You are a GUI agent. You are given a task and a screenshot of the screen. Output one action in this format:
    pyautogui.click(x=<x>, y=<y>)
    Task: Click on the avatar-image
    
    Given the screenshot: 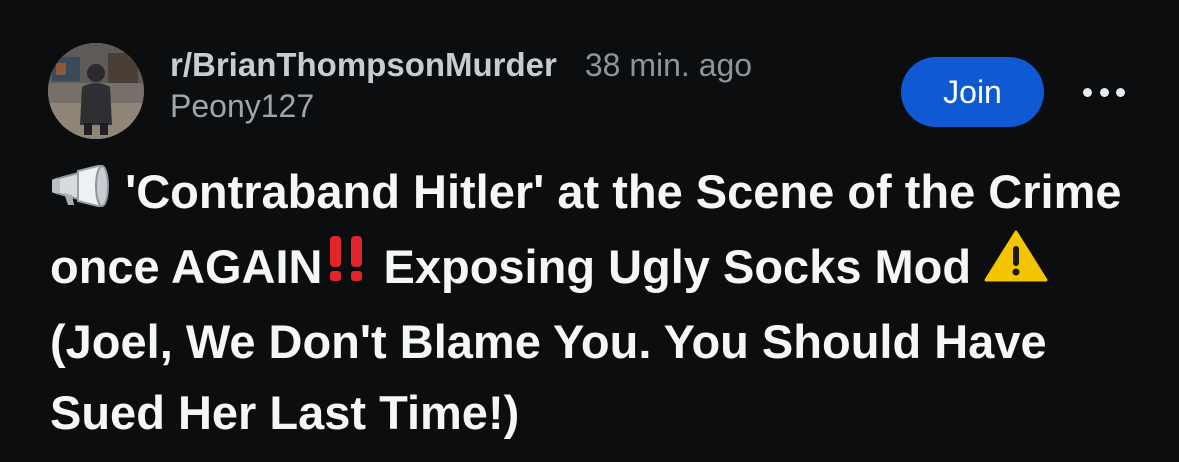 What is the action you would take?
    pyautogui.click(x=96, y=91)
    